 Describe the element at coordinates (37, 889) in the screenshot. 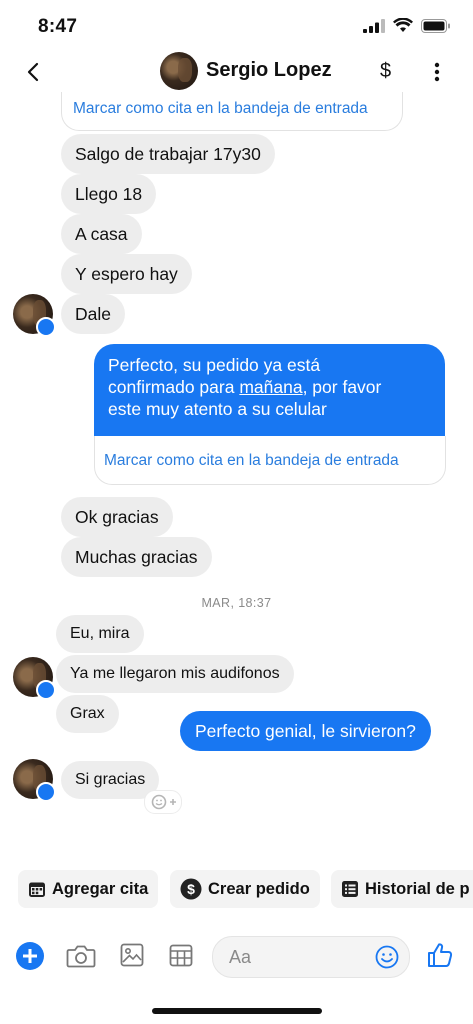

I see `calendar-icon` at that location.